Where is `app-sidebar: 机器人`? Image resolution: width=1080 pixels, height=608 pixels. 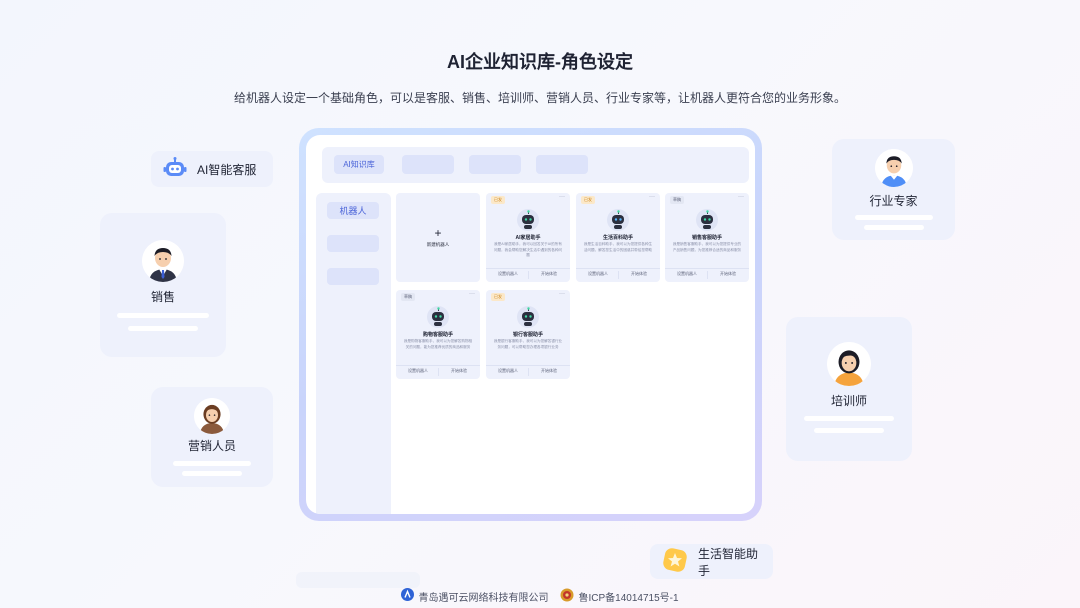
app-sidebar: 机器人 is located at coordinates (353, 353).